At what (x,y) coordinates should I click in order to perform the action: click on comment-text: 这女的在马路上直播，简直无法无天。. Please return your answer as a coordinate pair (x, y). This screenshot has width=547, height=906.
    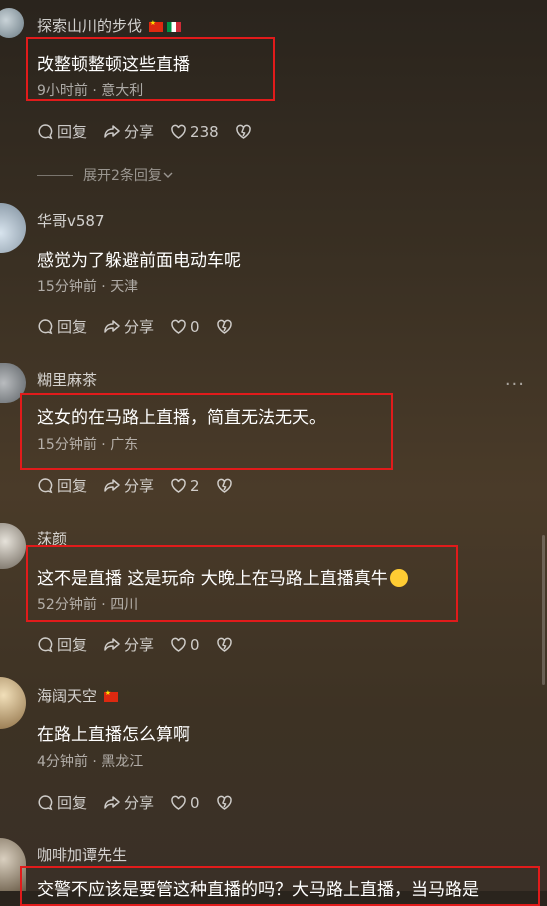
    Looking at the image, I should click on (181, 418).